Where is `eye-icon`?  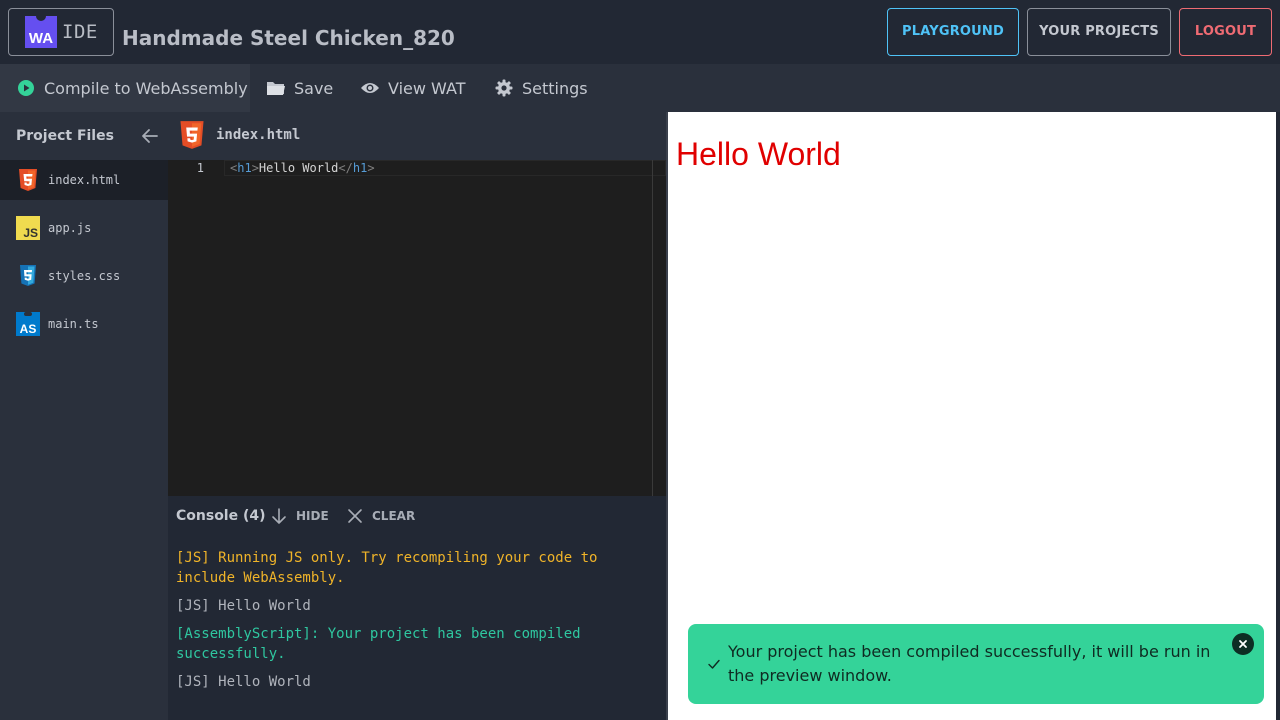 eye-icon is located at coordinates (370, 88).